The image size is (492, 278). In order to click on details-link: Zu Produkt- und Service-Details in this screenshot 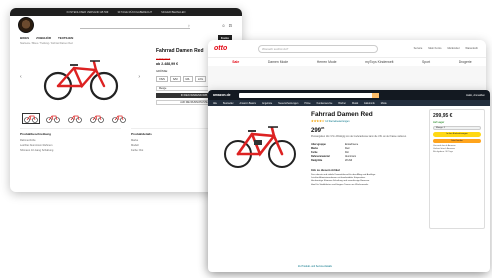, I will do `click(315, 266)`.